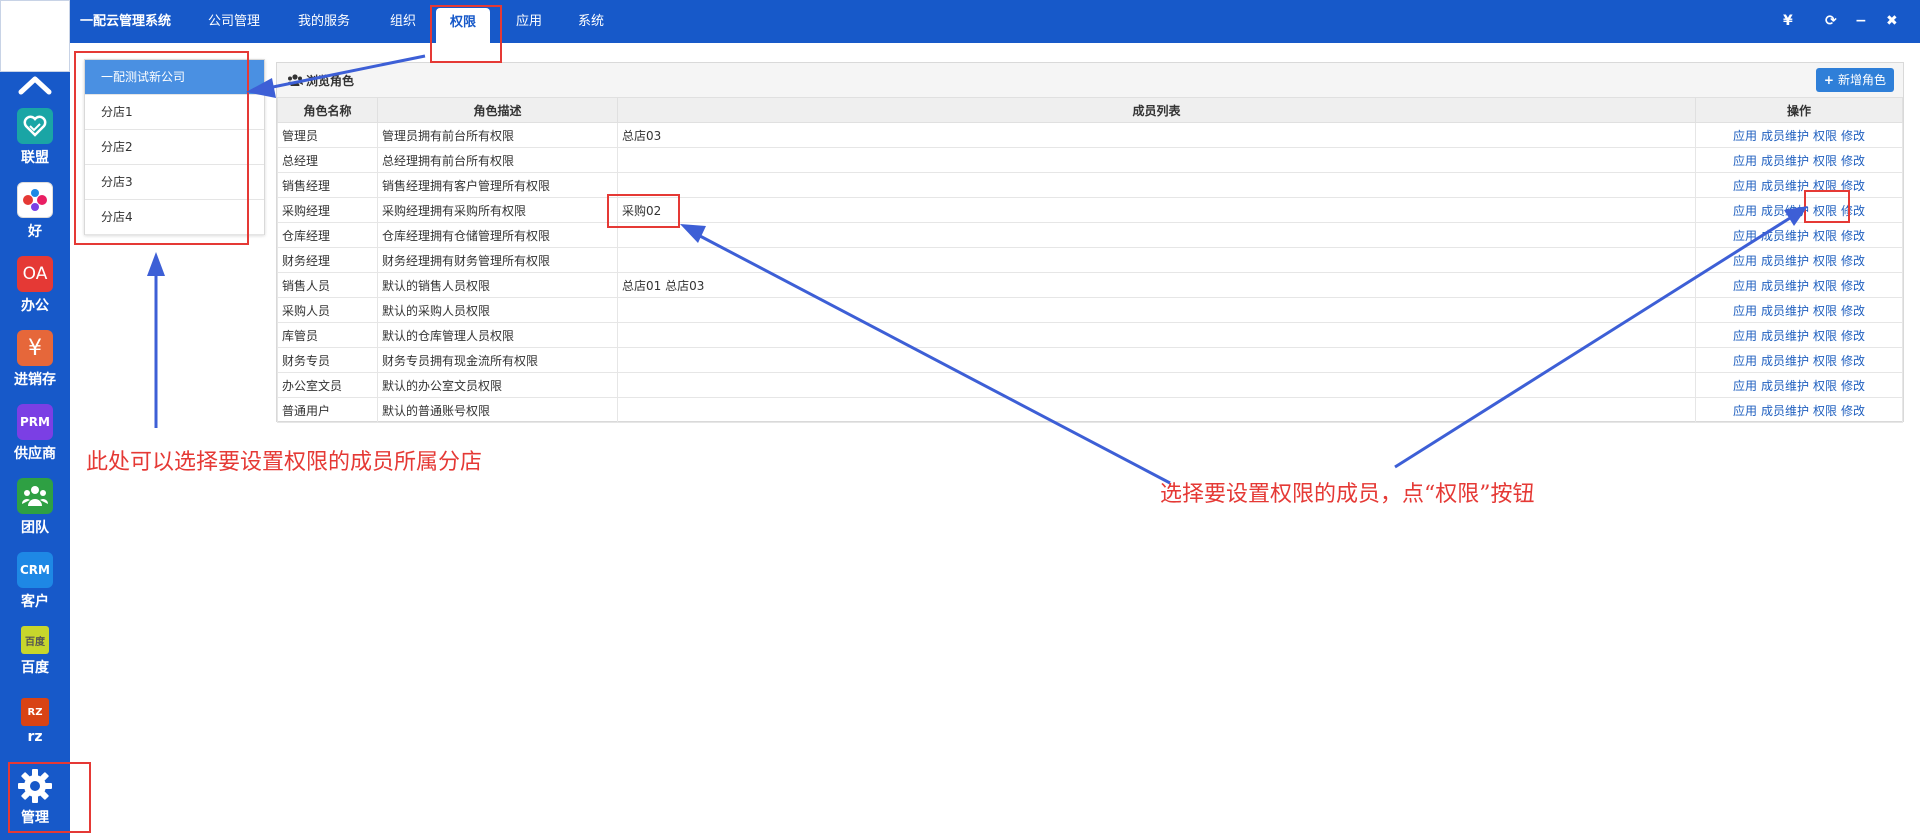 This screenshot has width=1920, height=840. I want to click on oa-icon: OA, so click(35, 274).